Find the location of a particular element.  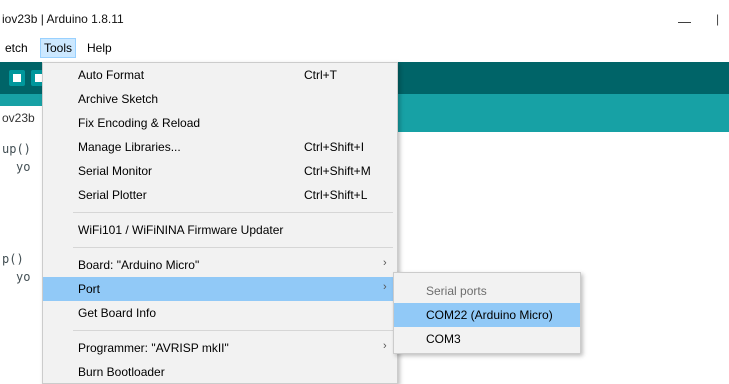

port-item-com22: COM22 (Arduino Micro) is located at coordinates (487, 315).